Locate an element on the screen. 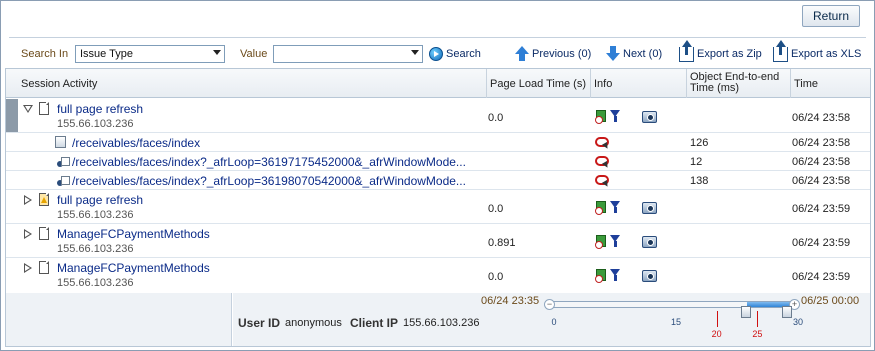 This screenshot has width=875, height=351. range-start-handle is located at coordinates (745, 312).